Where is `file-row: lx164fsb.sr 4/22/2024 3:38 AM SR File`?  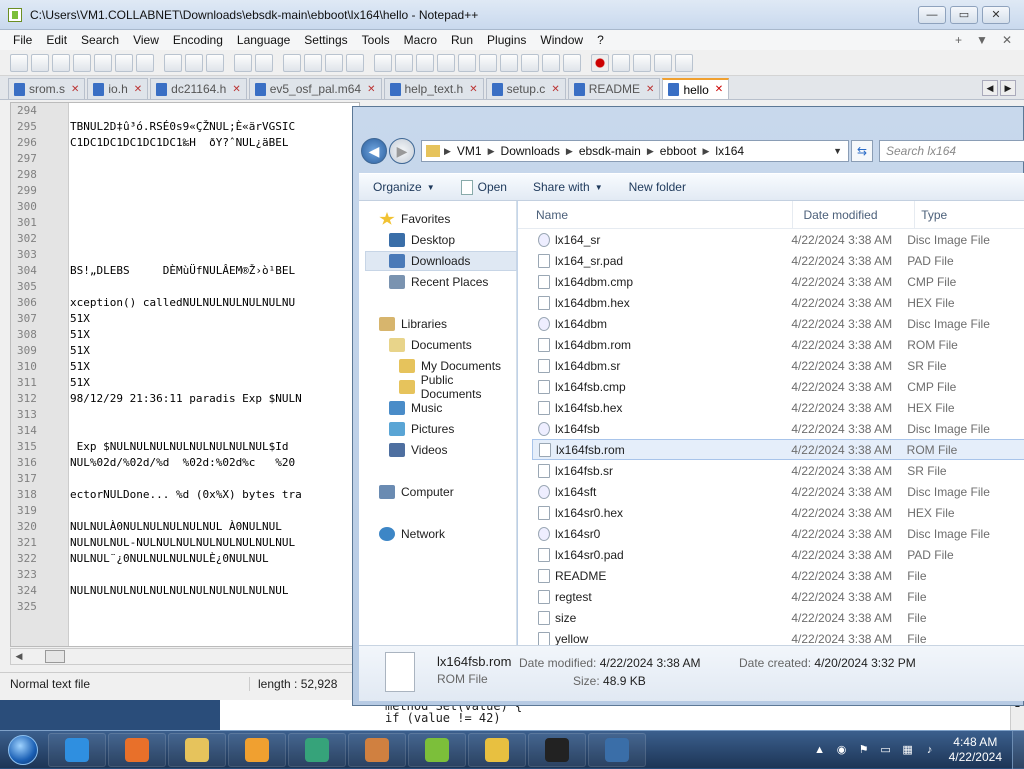
file-row: lx164fsb.sr 4/22/2024 3:38 AM SR File is located at coordinates (778, 470).